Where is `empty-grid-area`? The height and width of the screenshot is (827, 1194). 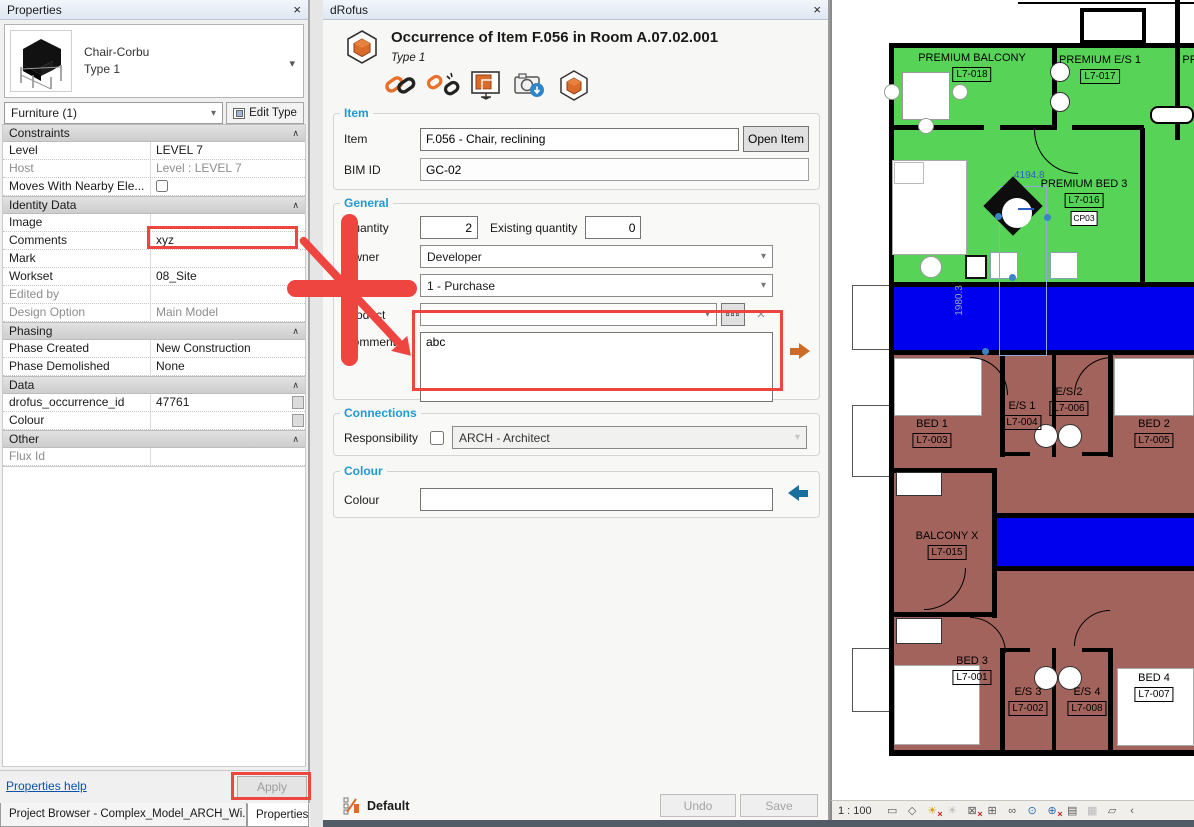
empty-grid-area is located at coordinates (154, 617).